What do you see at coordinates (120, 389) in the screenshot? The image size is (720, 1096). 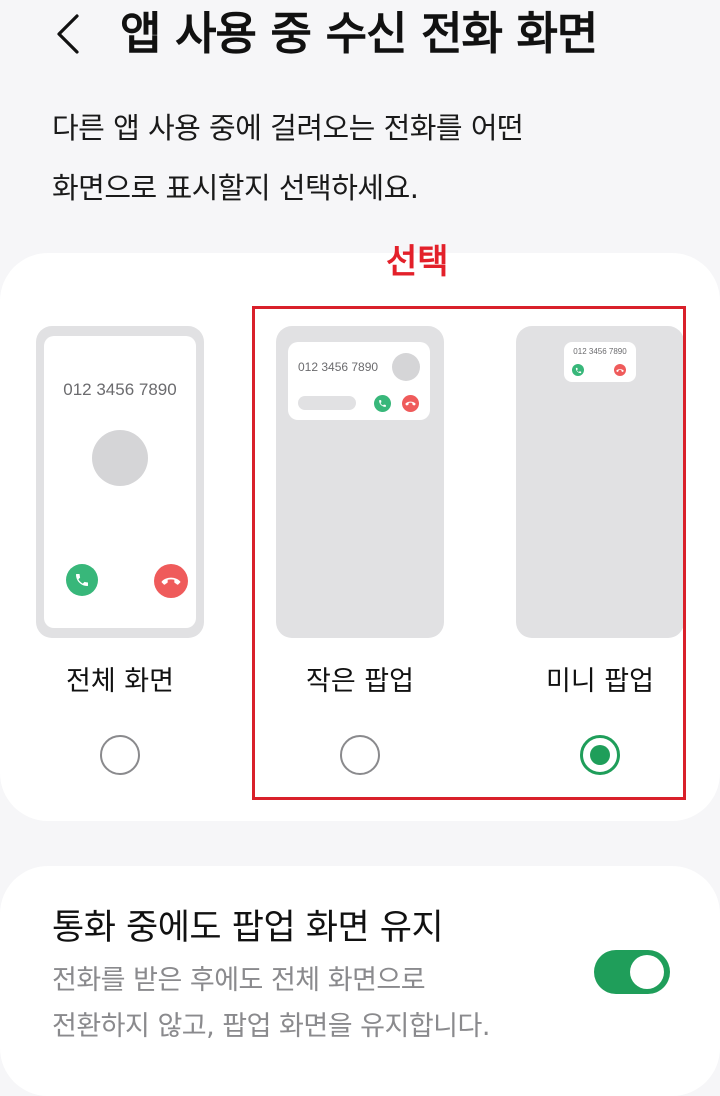 I see `caller-number: 012 3456 7890` at bounding box center [120, 389].